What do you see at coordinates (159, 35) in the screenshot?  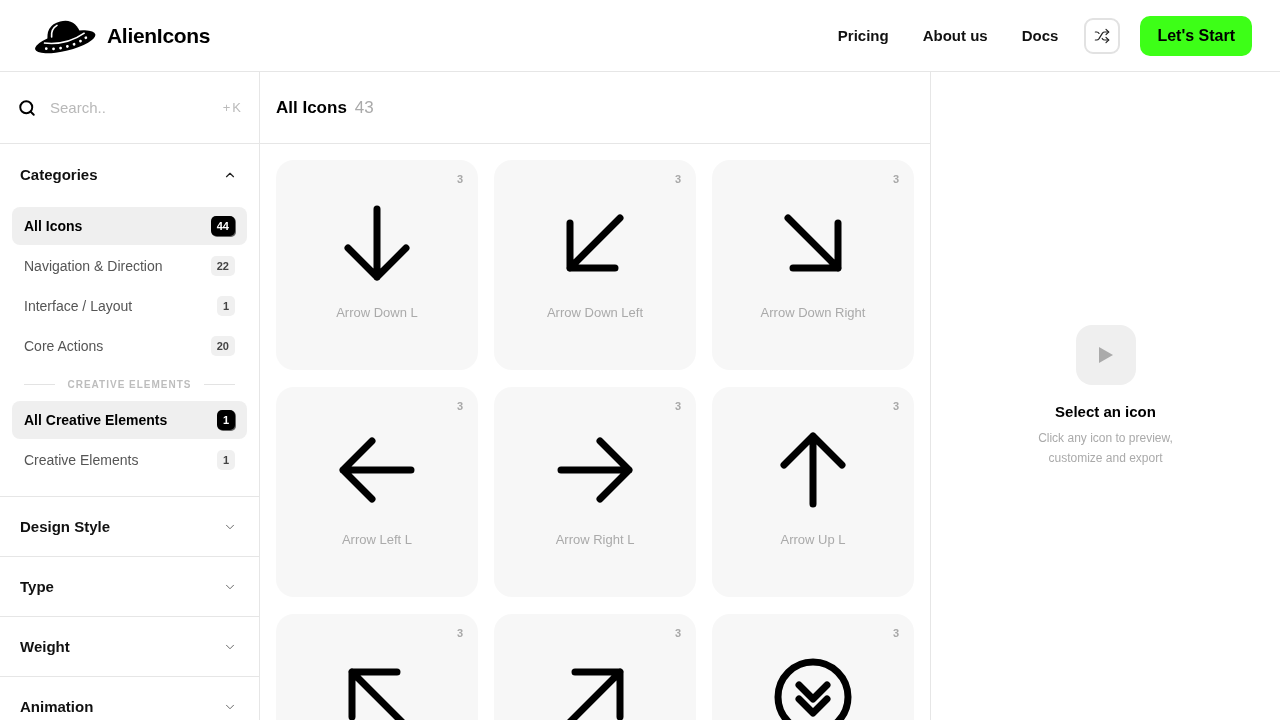 I see `brand-name: AlienIcons` at bounding box center [159, 35].